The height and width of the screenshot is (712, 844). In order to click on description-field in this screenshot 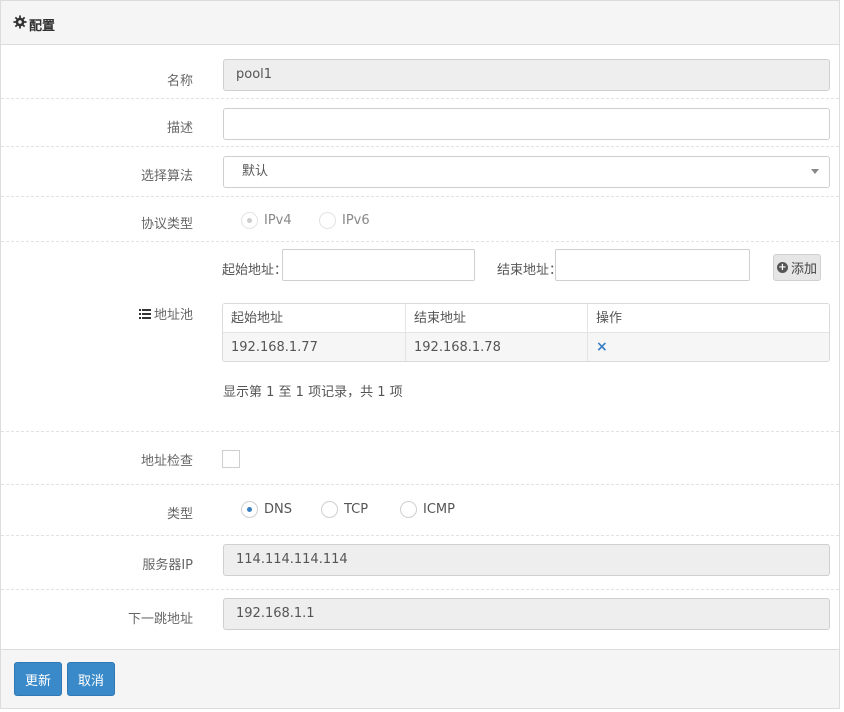, I will do `click(526, 124)`.